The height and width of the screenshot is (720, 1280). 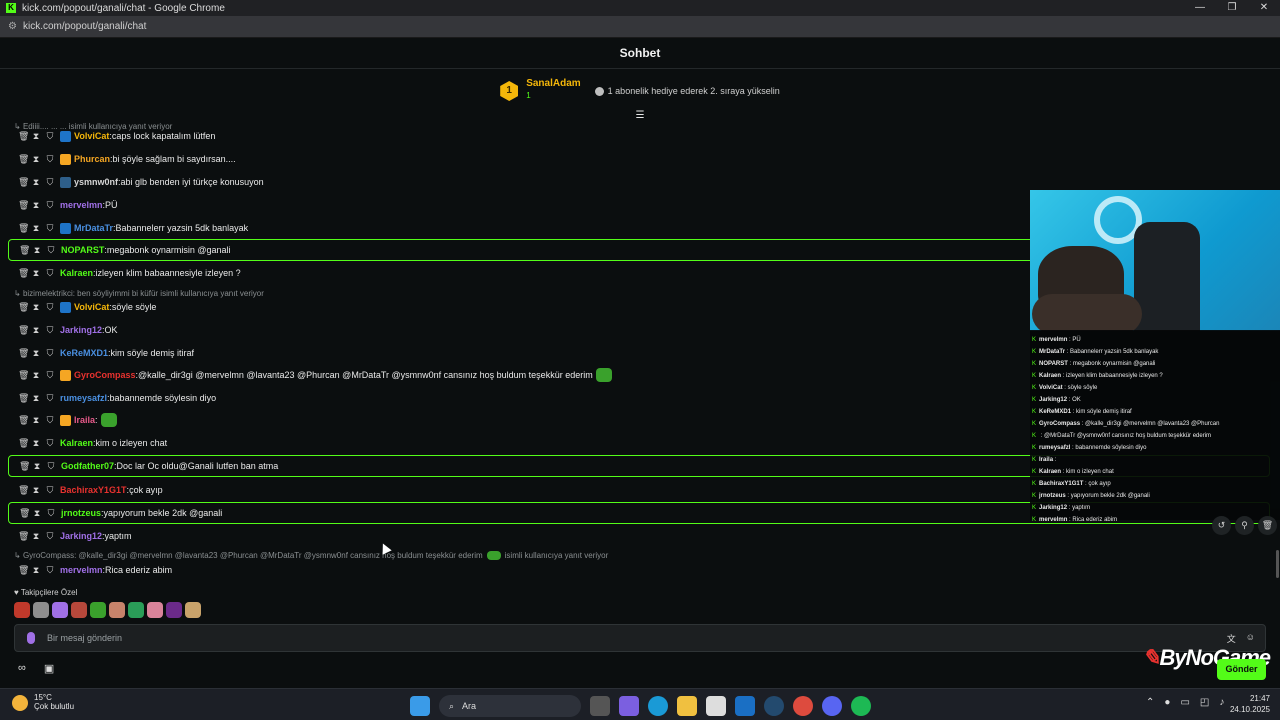 I want to click on start-icon, so click(x=420, y=706).